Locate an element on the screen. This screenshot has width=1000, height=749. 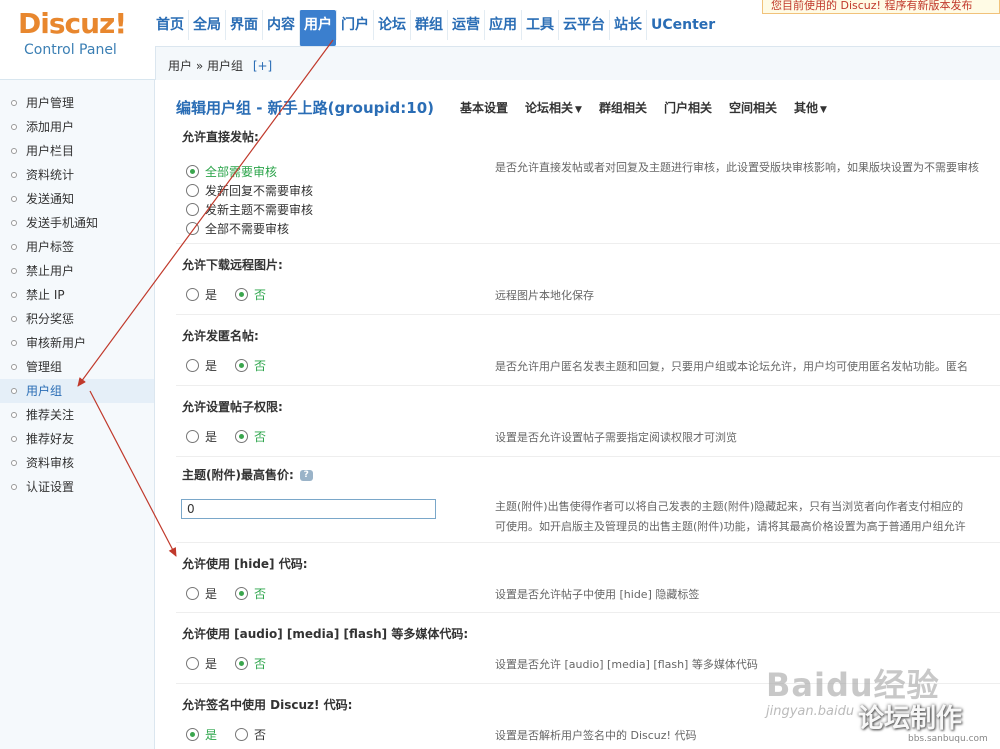
sidebar-item-label: 用户栏目 is located at coordinates (50, 151).